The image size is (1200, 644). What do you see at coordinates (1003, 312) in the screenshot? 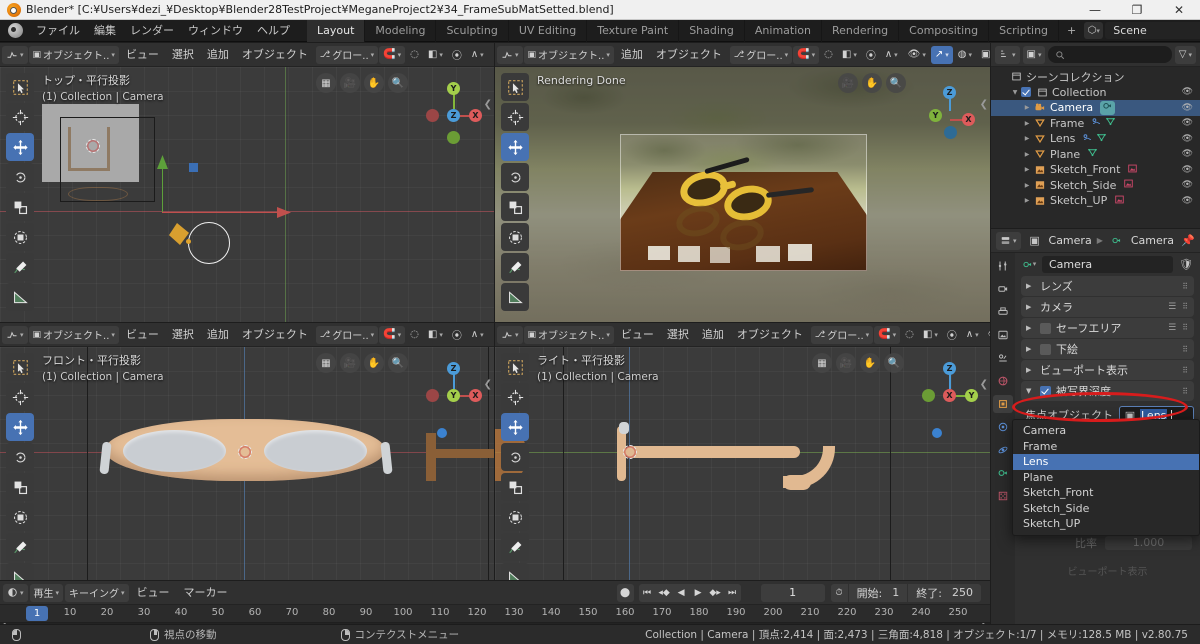
I see `tab-output-icon` at bounding box center [1003, 312].